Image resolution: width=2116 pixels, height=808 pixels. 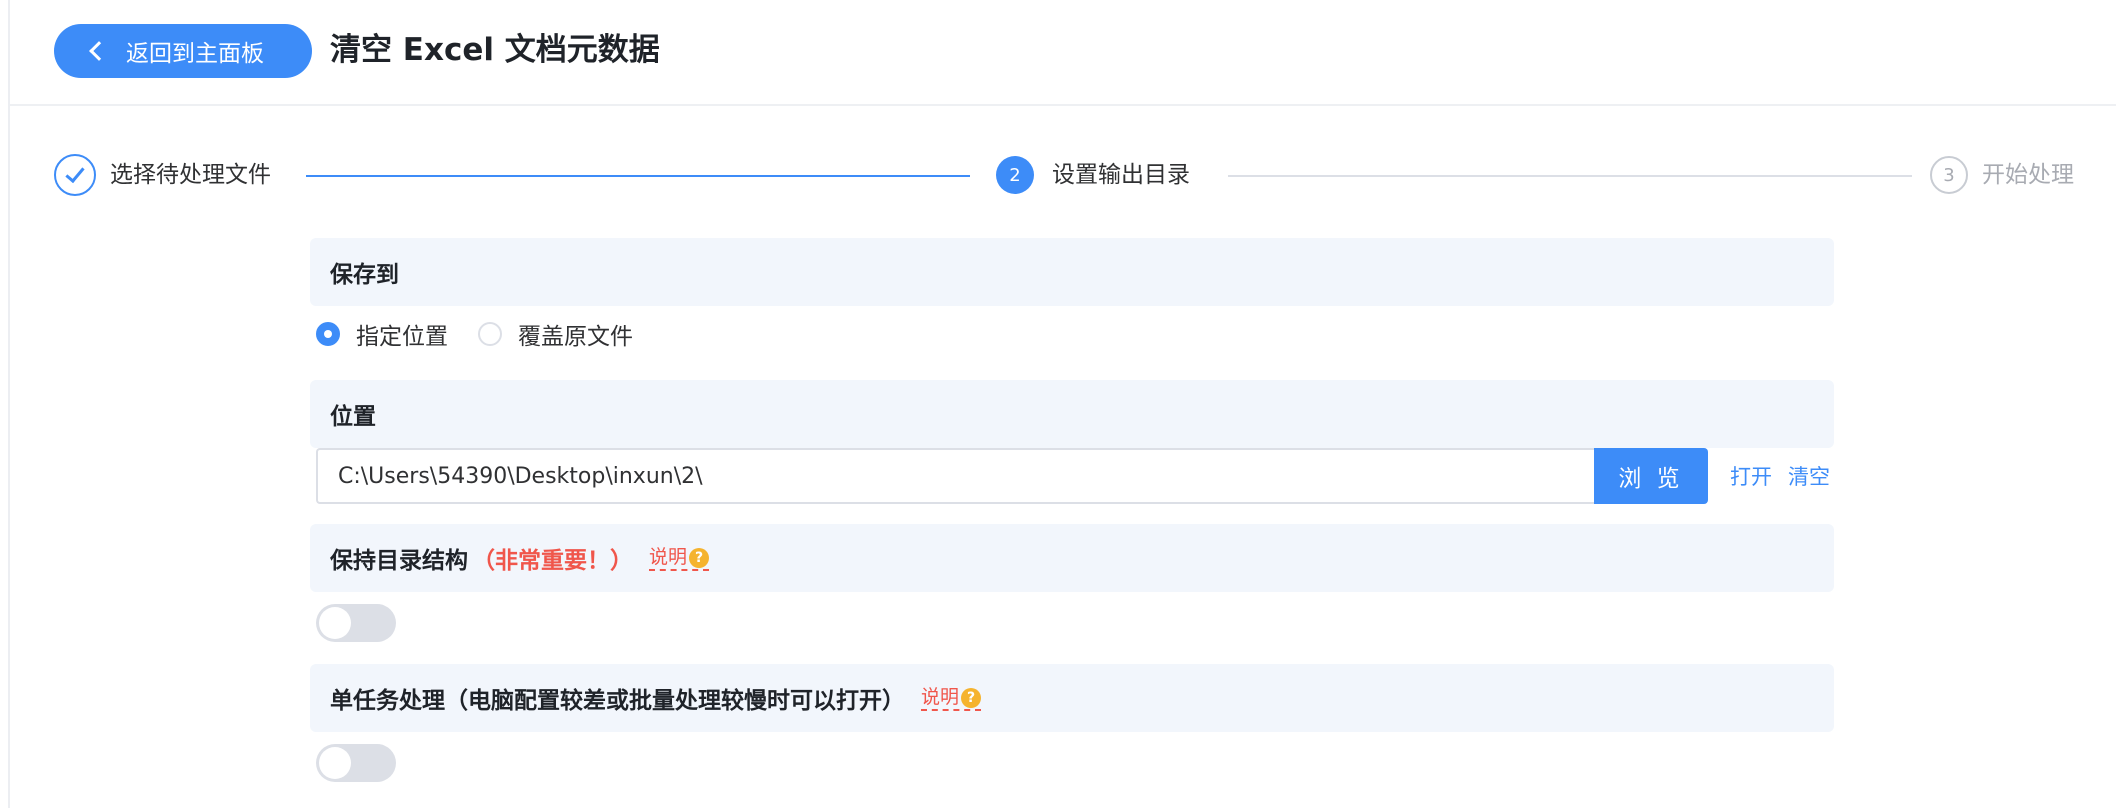 What do you see at coordinates (1651, 476) in the screenshot?
I see `browse-button: 浏 览` at bounding box center [1651, 476].